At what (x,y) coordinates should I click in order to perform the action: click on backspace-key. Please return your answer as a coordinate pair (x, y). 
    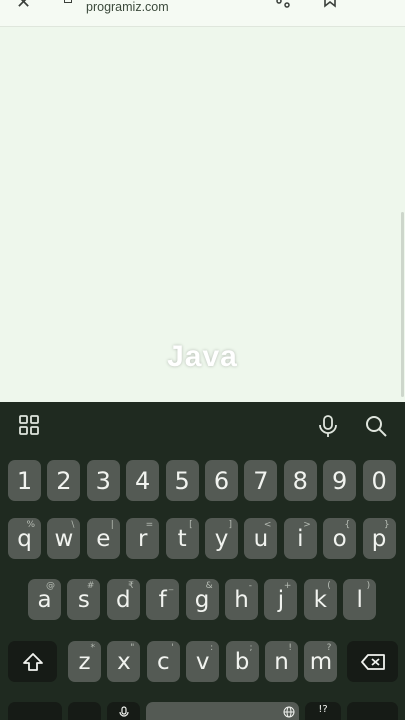
    Looking at the image, I should click on (372, 661).